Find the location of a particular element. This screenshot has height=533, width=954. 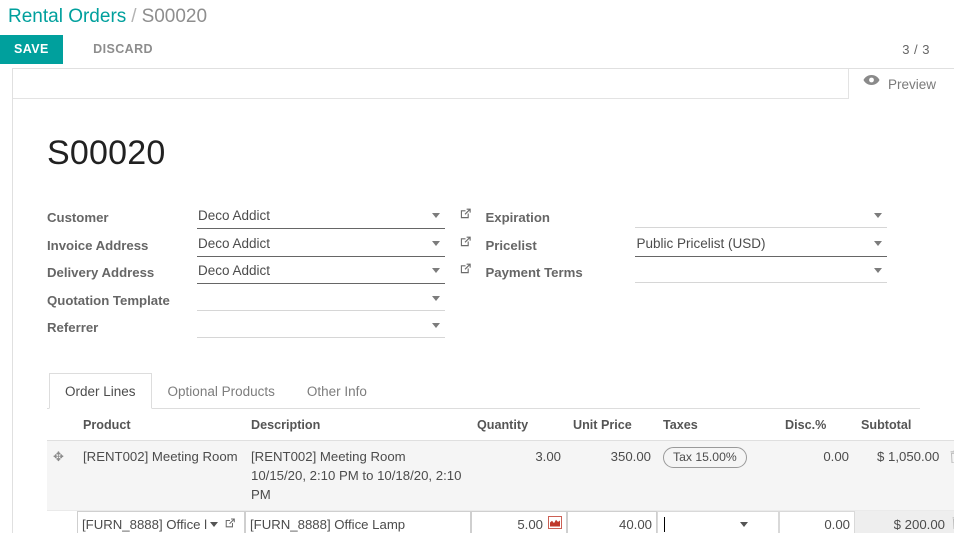

row-discount-input: 0.00 is located at coordinates (817, 521).